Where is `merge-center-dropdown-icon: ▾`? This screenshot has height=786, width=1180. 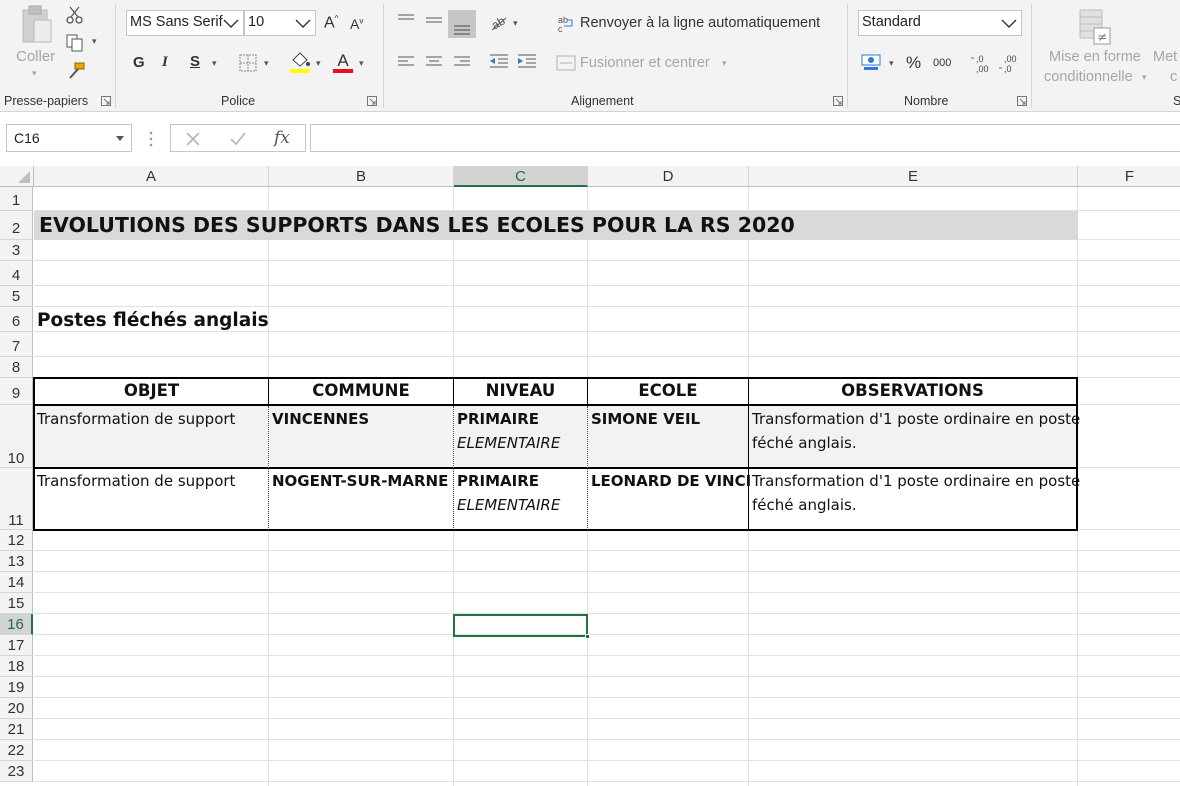
merge-center-dropdown-icon: ▾ is located at coordinates (724, 63).